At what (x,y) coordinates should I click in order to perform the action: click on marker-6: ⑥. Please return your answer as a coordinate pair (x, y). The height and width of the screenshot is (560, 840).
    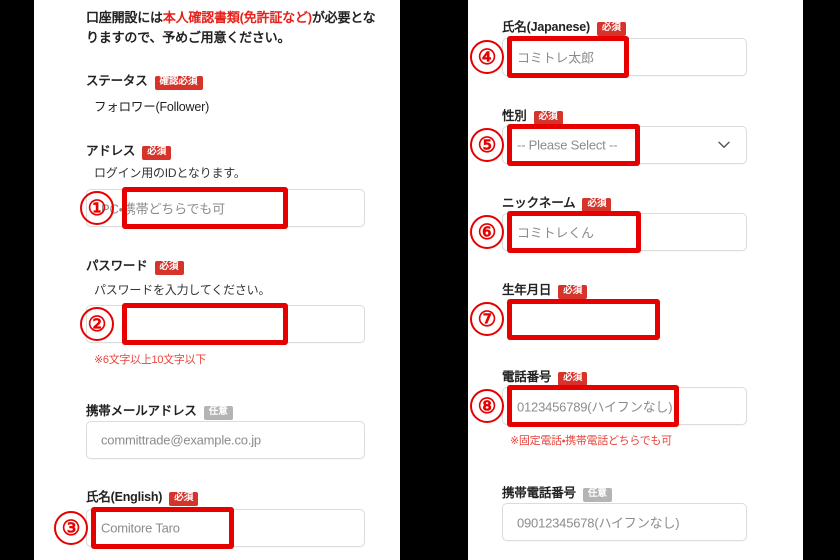
    Looking at the image, I should click on (487, 232).